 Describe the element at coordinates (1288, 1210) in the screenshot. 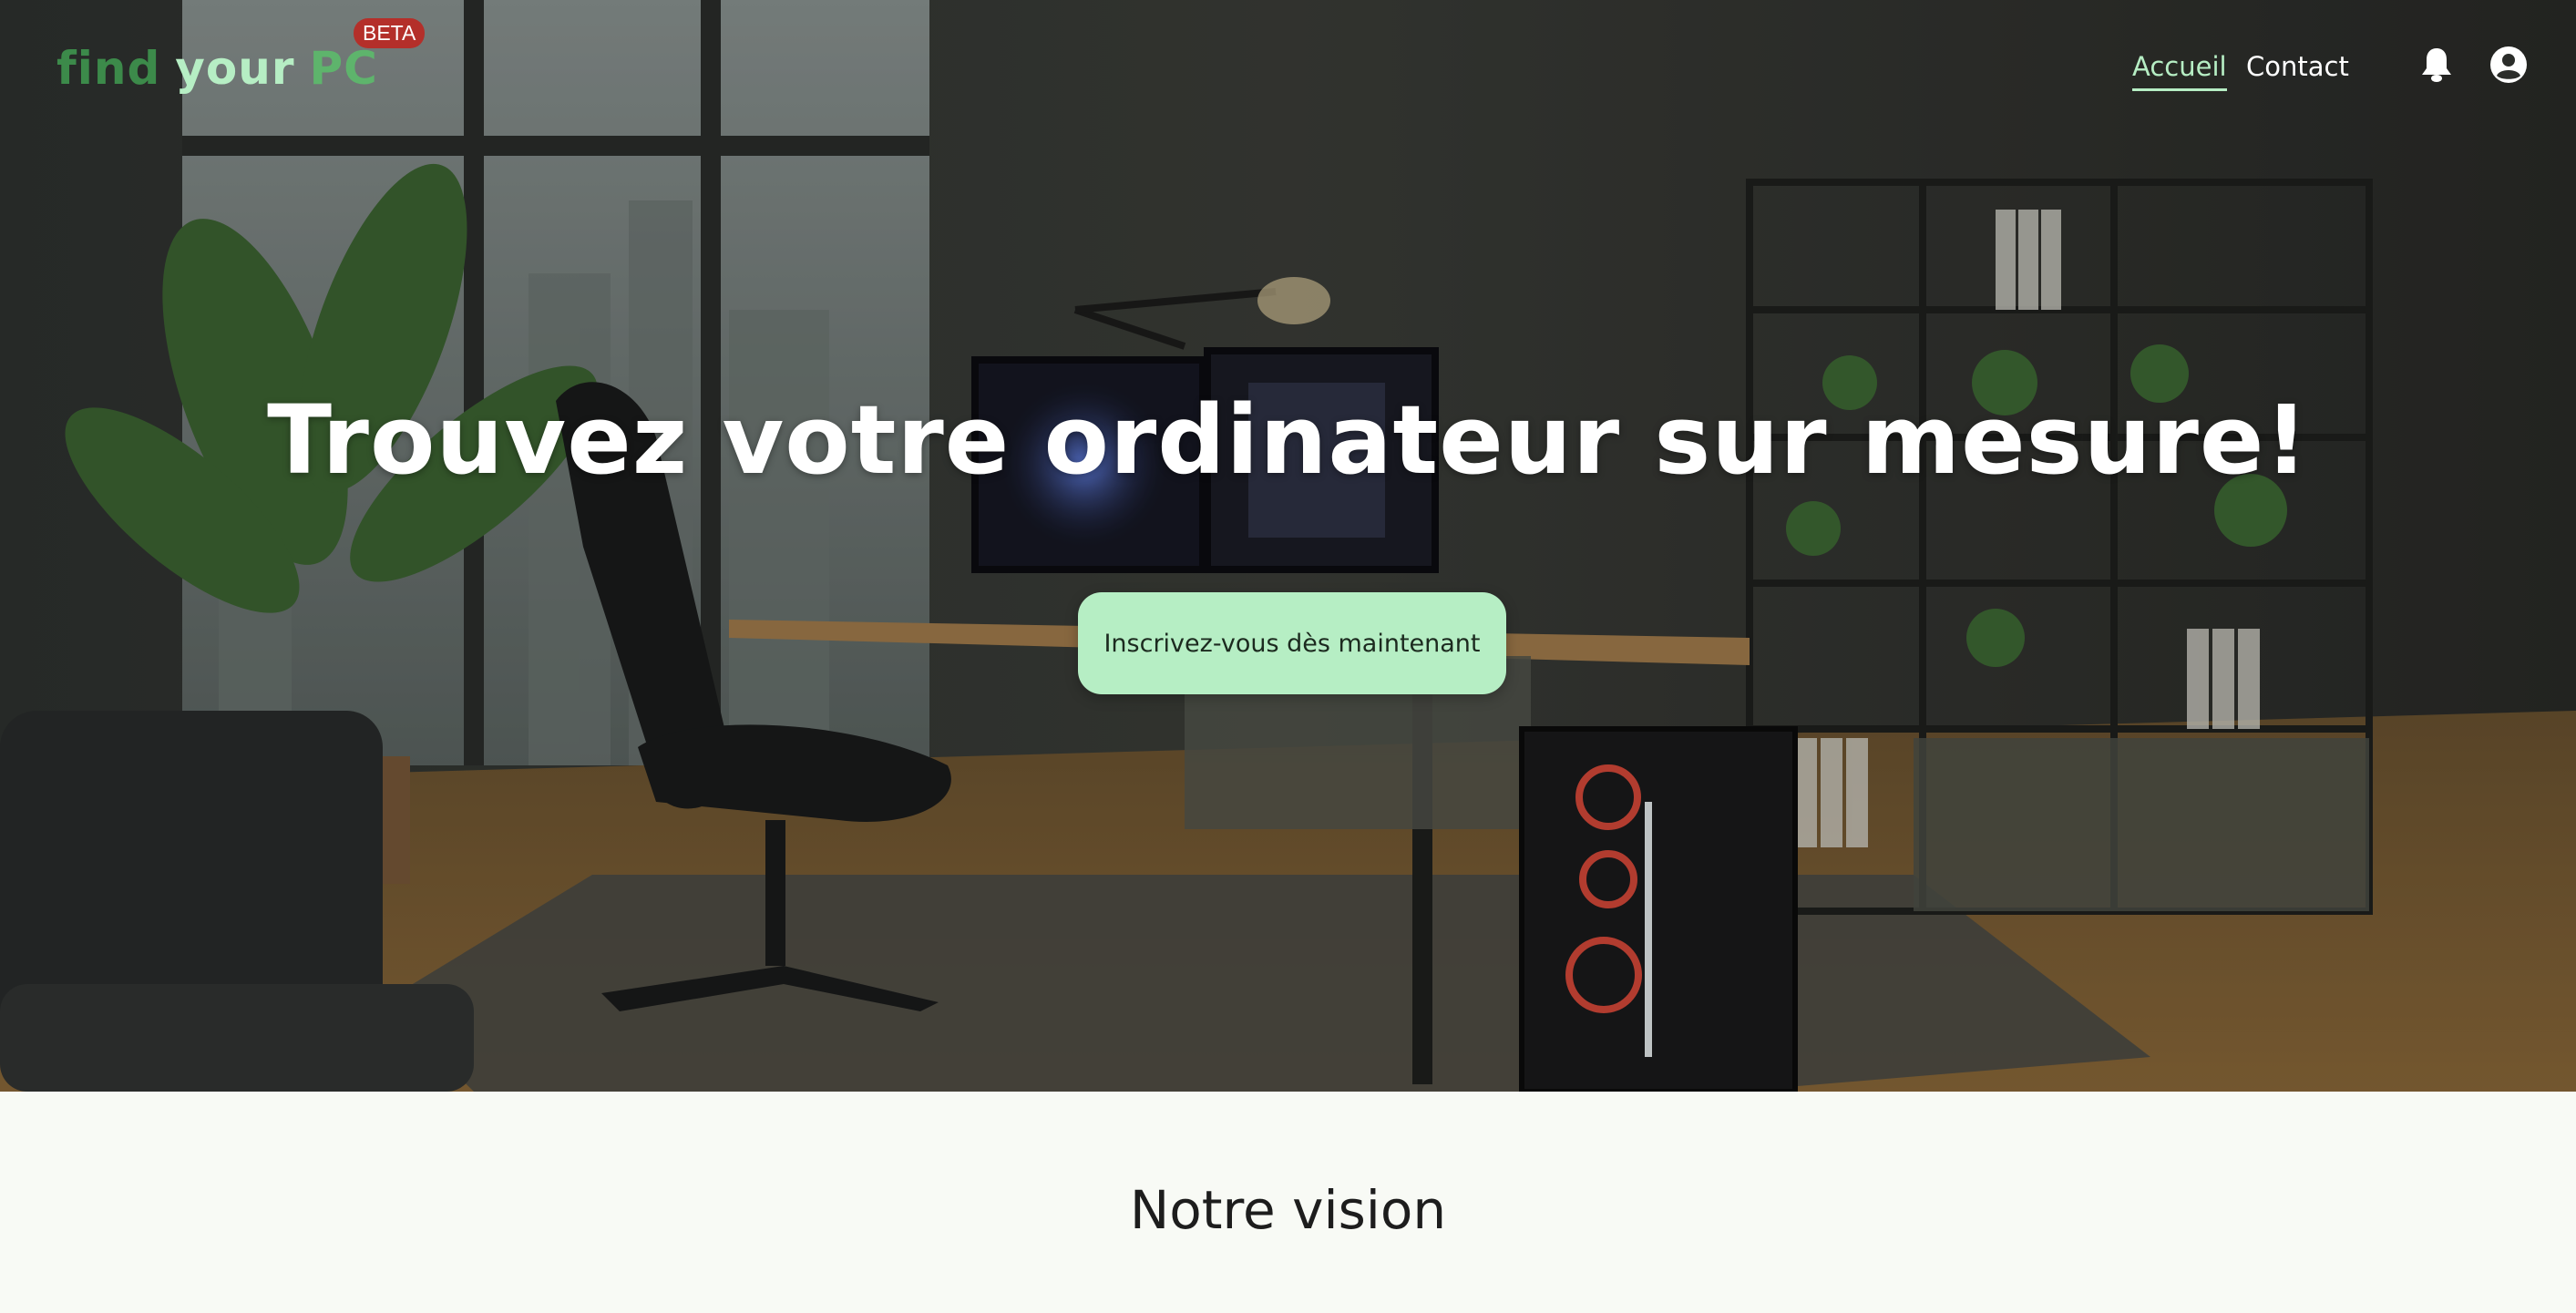

I see `vision-title: Notre vision` at that location.